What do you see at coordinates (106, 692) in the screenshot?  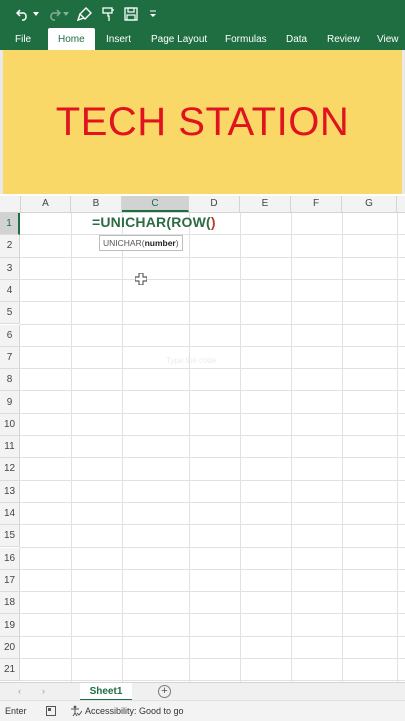 I see `sheet-tab-sheet1: Sheet1` at bounding box center [106, 692].